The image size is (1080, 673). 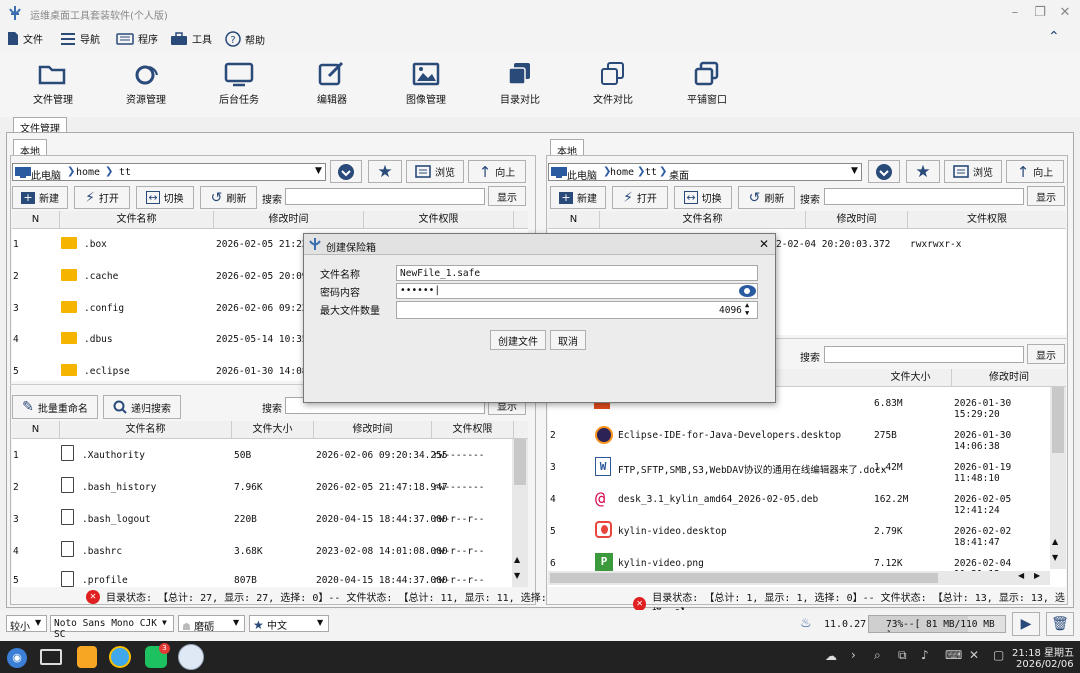 What do you see at coordinates (239, 83) in the screenshot?
I see `ribbon-background-task-button: 后台任务` at bounding box center [239, 83].